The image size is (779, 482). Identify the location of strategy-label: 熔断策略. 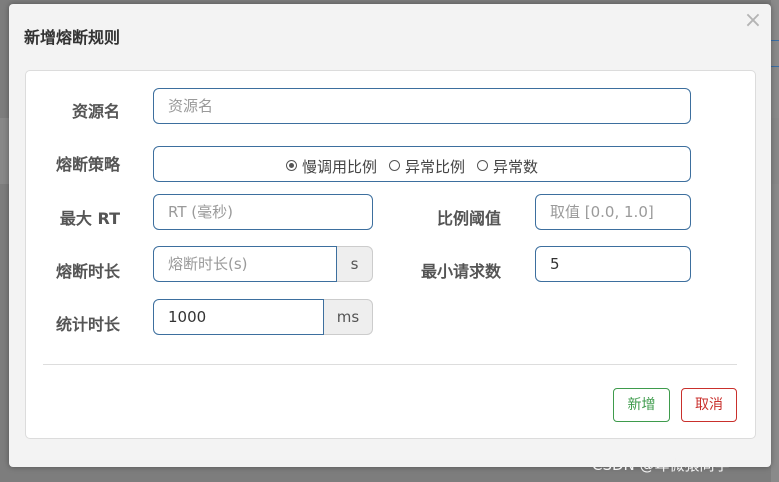
(87, 164).